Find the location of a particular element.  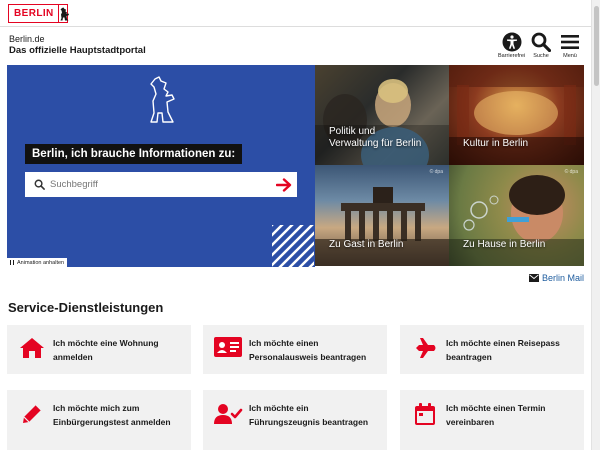

tile-title: Politik und Verwaltung für Berlin is located at coordinates (375, 137).